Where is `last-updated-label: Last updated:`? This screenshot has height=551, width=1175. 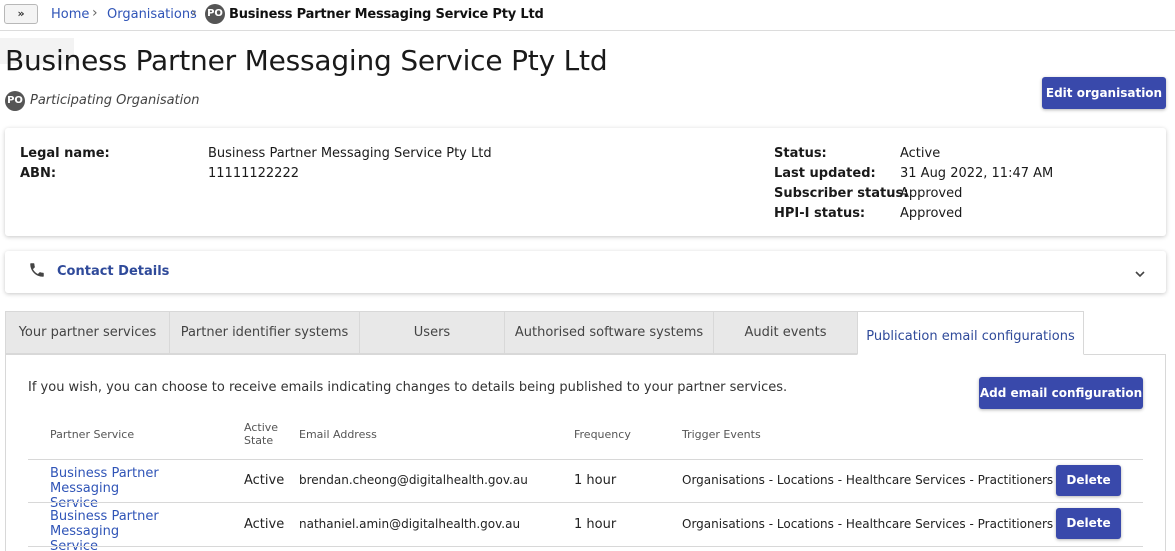 last-updated-label: Last updated: is located at coordinates (825, 173).